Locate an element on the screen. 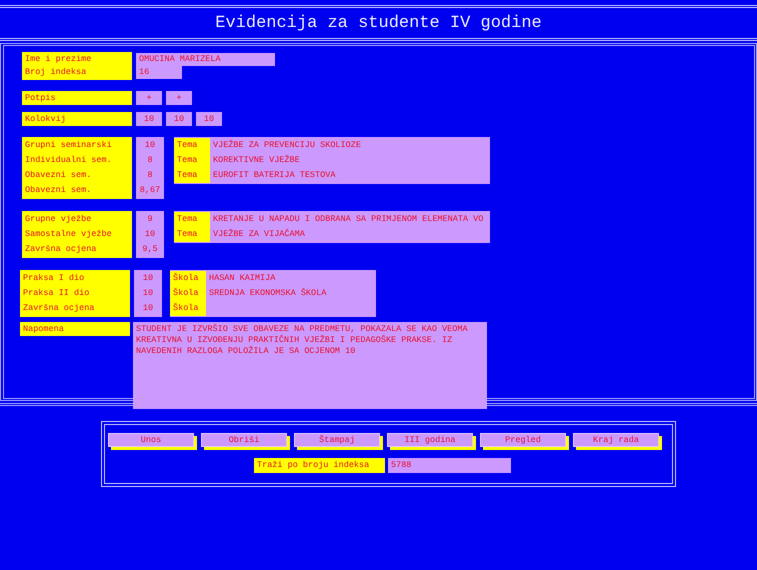  action-button: Unos is located at coordinates (151, 440).